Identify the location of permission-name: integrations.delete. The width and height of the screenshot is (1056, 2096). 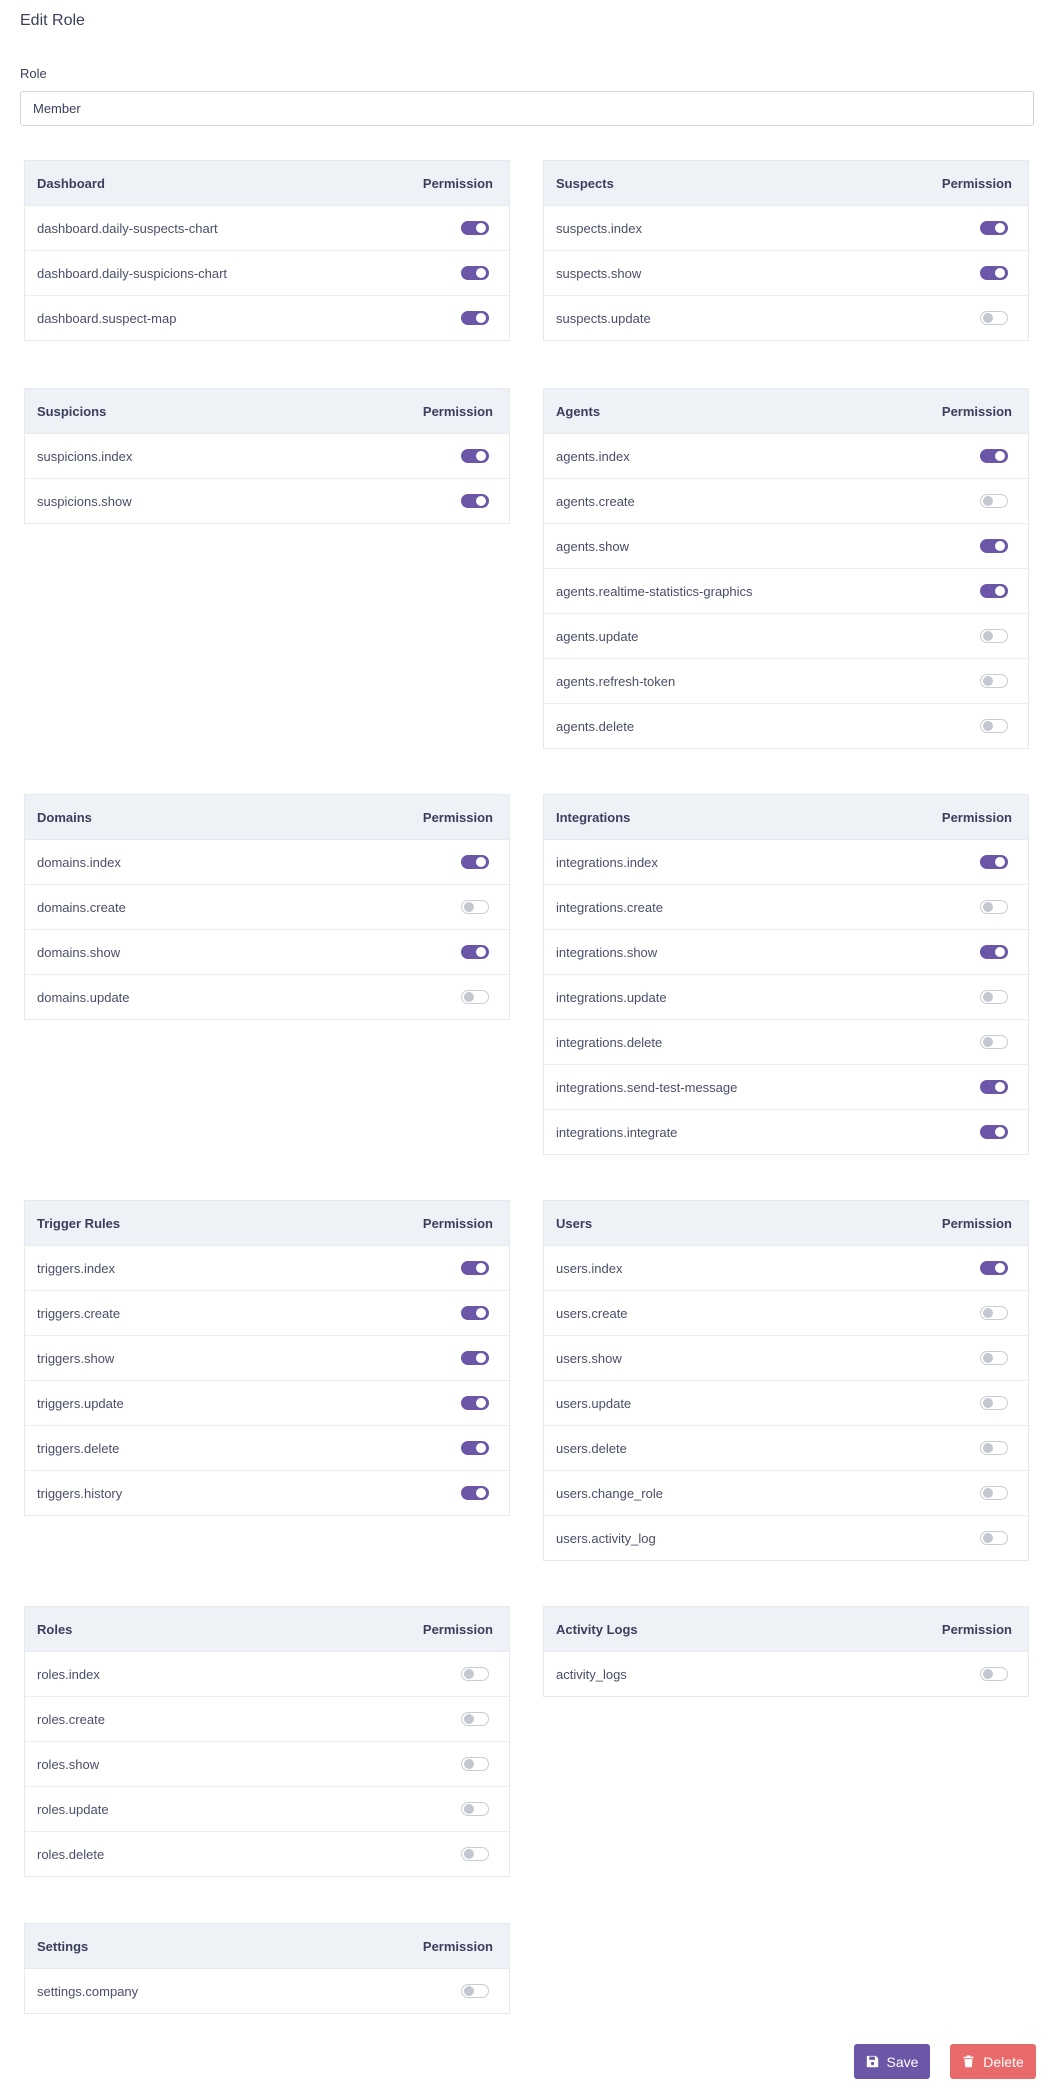
(609, 1042).